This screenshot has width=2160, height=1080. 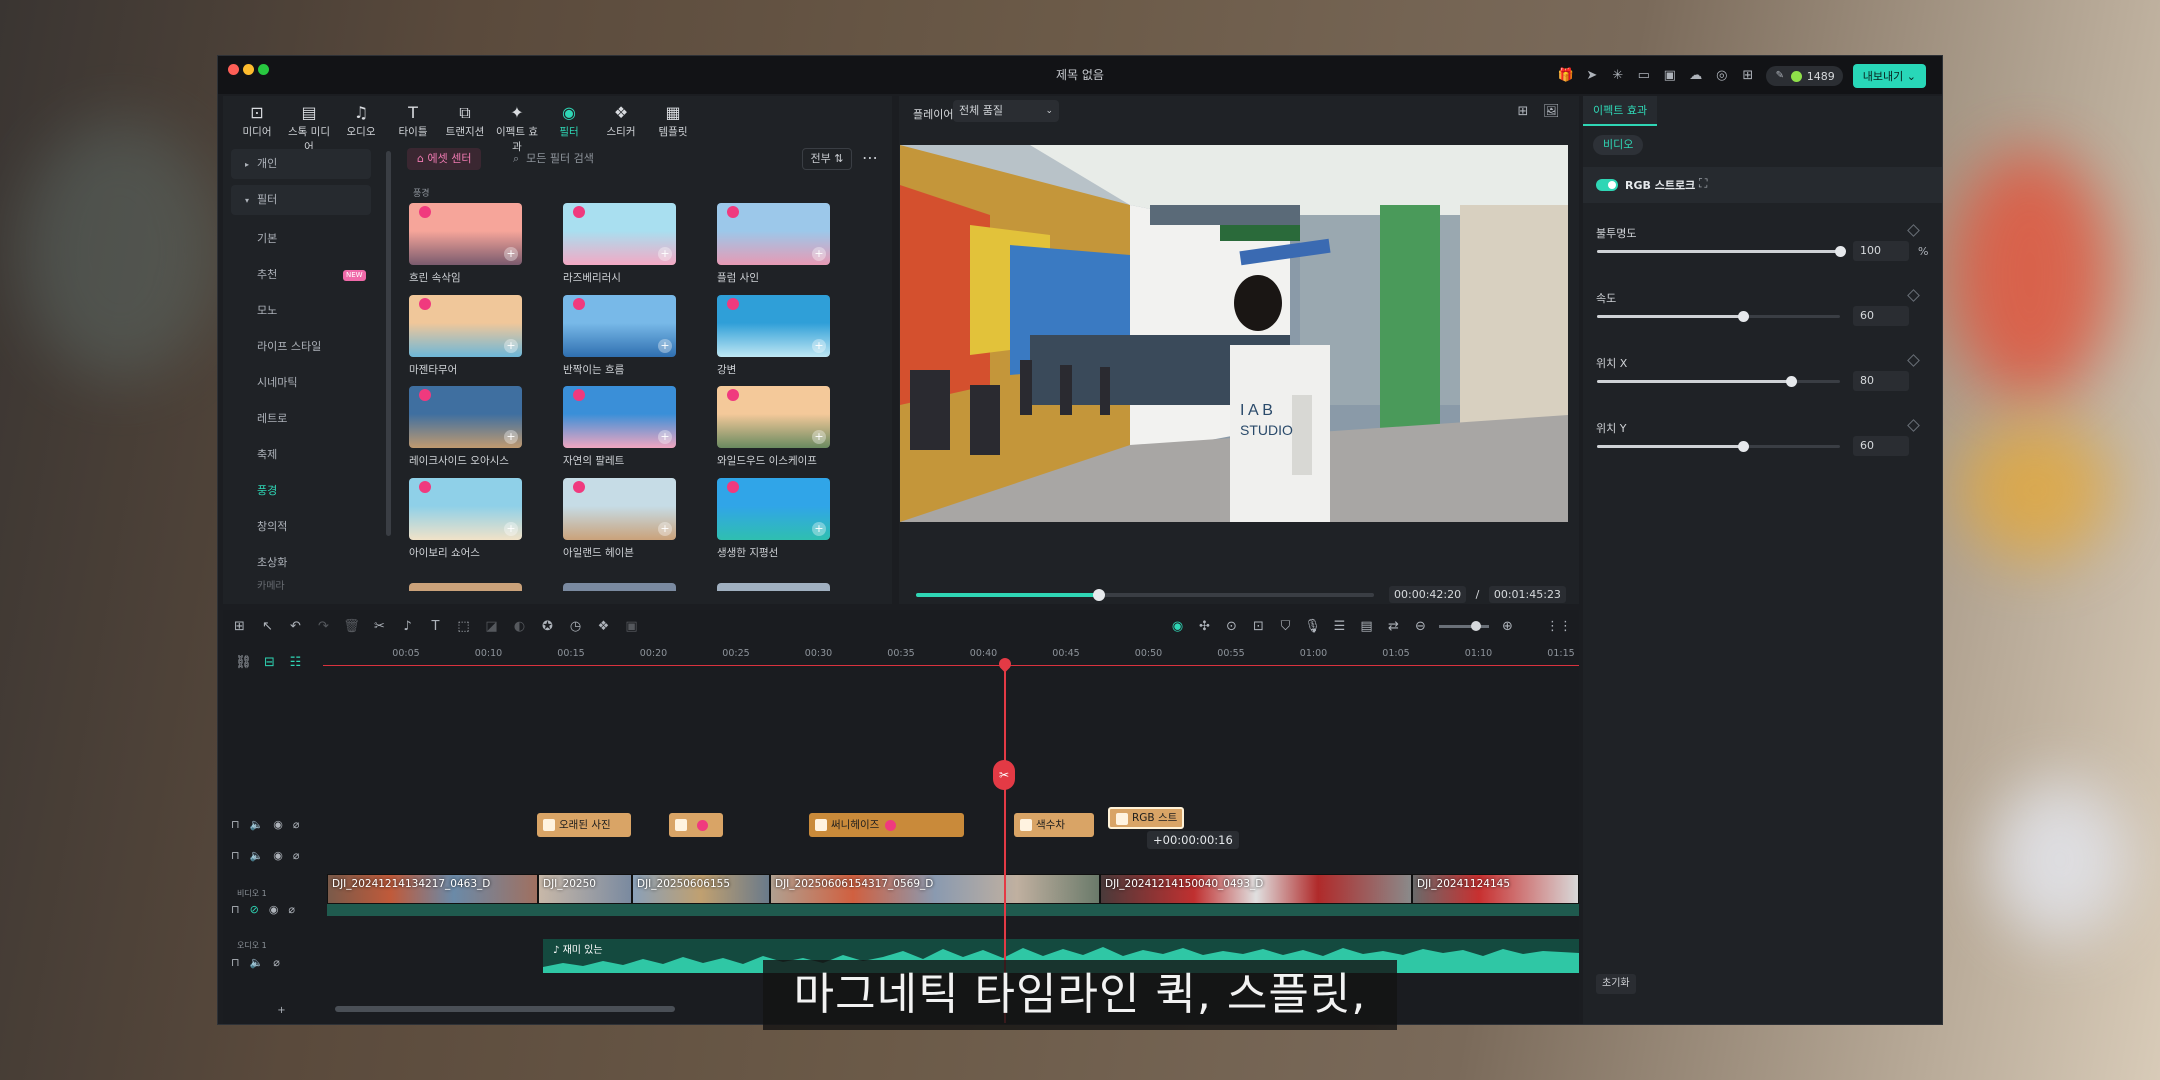 I want to click on tab-effect-properties: 이펙트 효과, so click(x=1620, y=111).